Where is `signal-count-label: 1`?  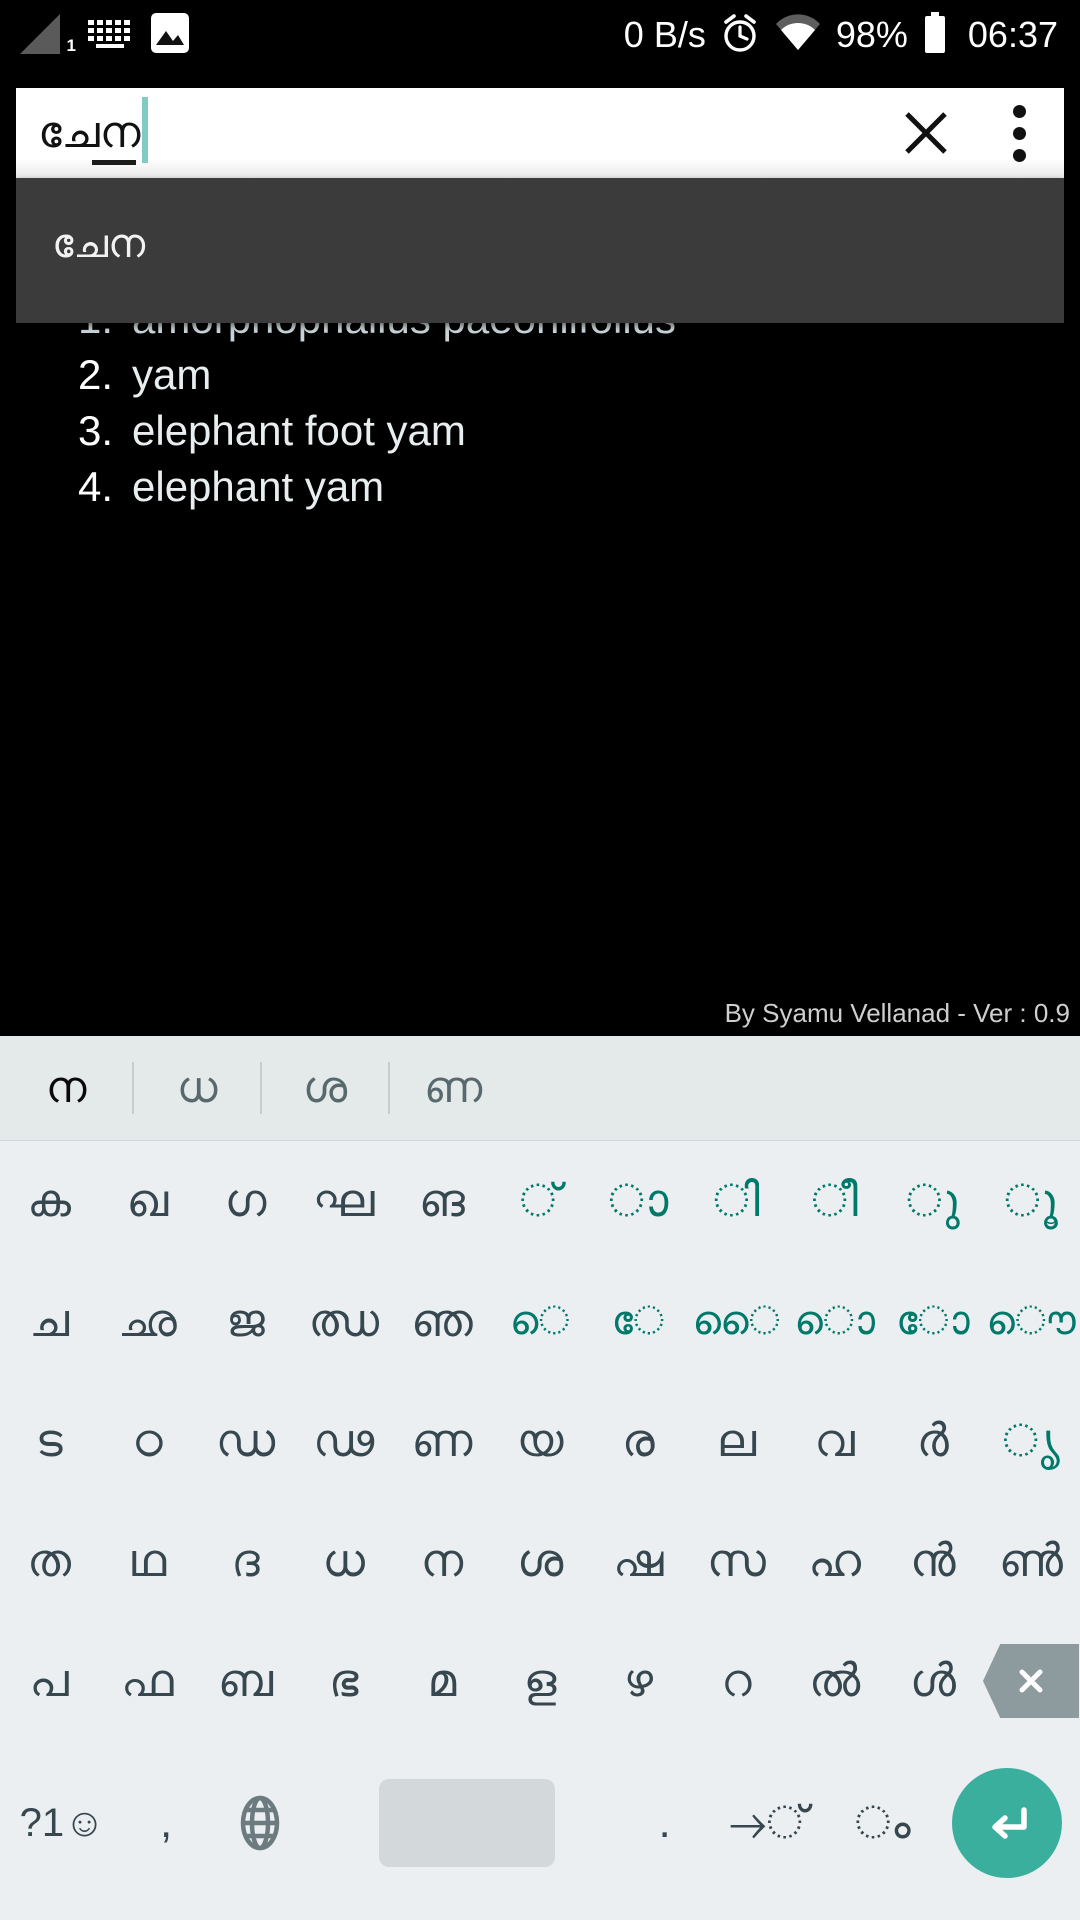 signal-count-label: 1 is located at coordinates (71, 45).